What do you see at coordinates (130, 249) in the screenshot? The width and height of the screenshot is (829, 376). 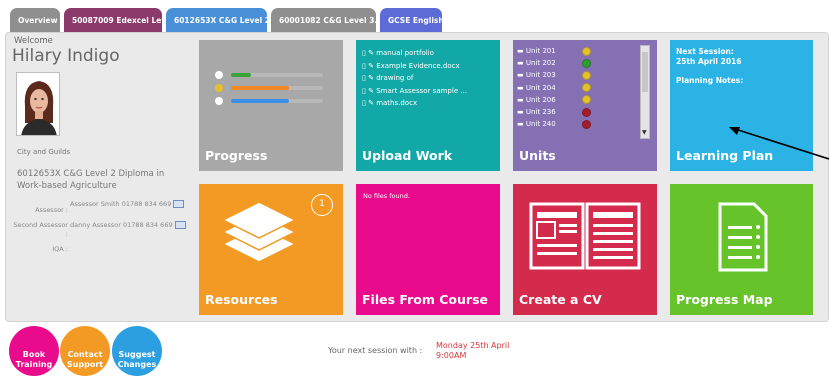 I see `iqa-value` at bounding box center [130, 249].